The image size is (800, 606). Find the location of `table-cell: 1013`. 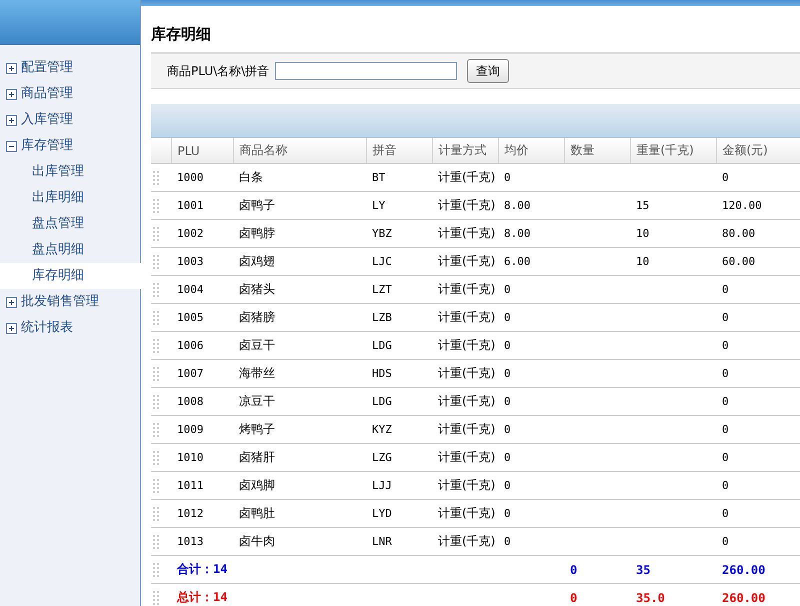

table-cell: 1013 is located at coordinates (202, 542).